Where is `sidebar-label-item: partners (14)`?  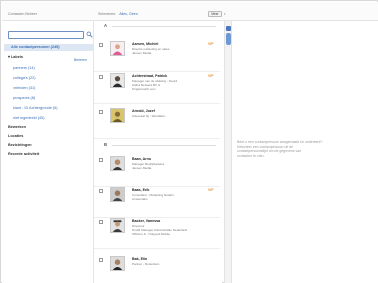
sidebar-label-item: partners (14) is located at coordinates (24, 68).